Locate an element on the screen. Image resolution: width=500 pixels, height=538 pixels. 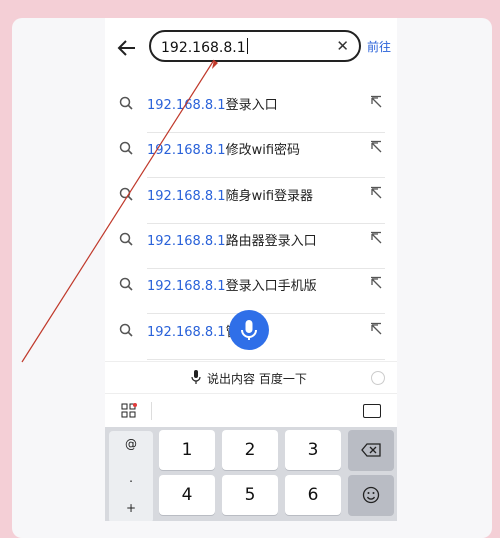
key-3: 3 is located at coordinates (313, 450).